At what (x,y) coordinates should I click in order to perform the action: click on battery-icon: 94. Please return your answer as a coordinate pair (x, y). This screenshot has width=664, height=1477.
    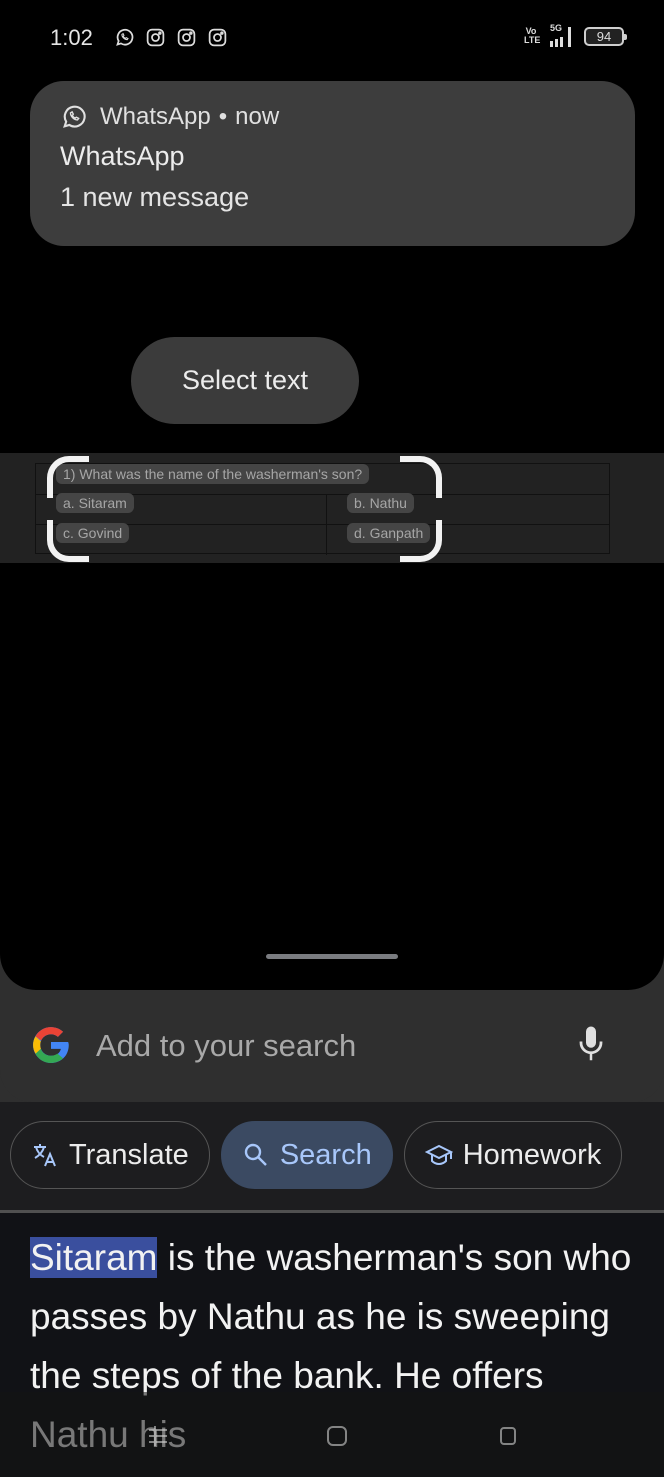
    Looking at the image, I should click on (605, 36).